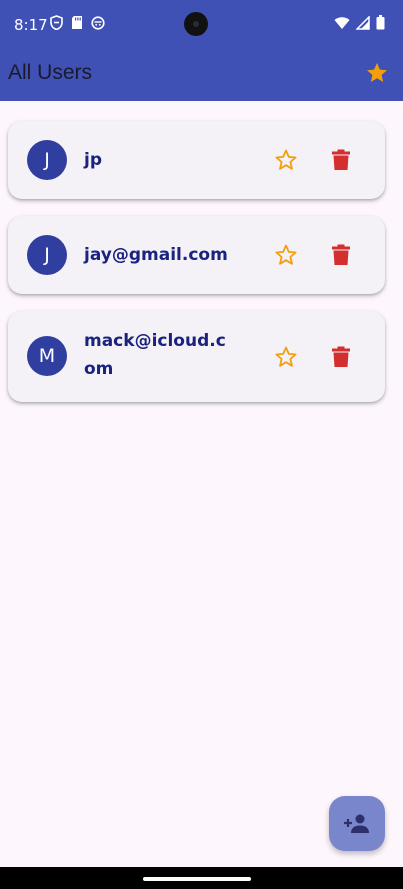 The height and width of the screenshot is (889, 403). I want to click on cell-signal-icon, so click(363, 22).